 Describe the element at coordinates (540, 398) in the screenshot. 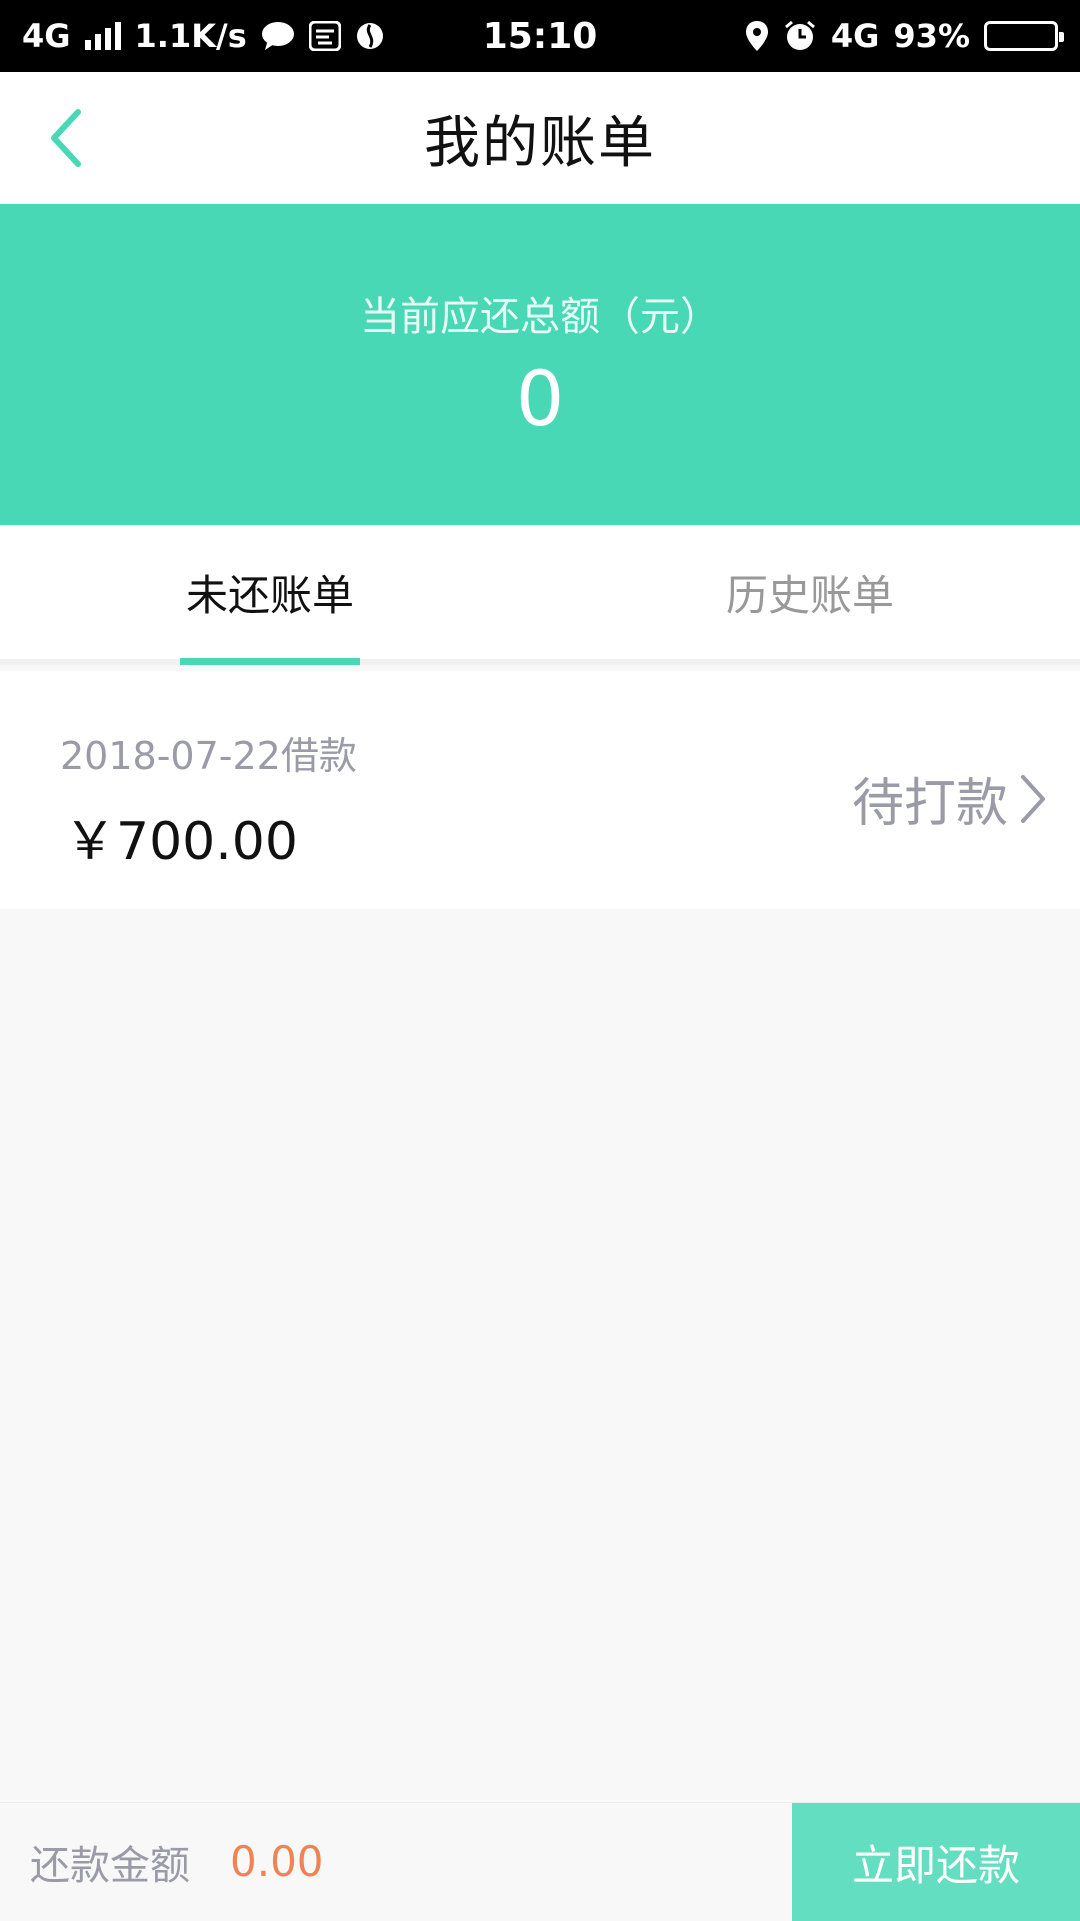

I see `total-due-amount: 0` at that location.